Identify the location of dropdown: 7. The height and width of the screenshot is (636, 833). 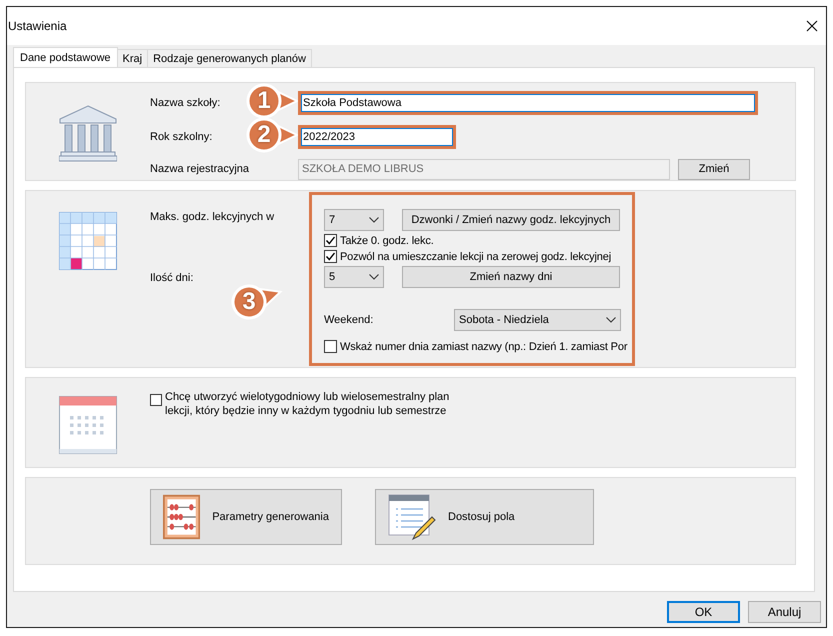
(354, 220).